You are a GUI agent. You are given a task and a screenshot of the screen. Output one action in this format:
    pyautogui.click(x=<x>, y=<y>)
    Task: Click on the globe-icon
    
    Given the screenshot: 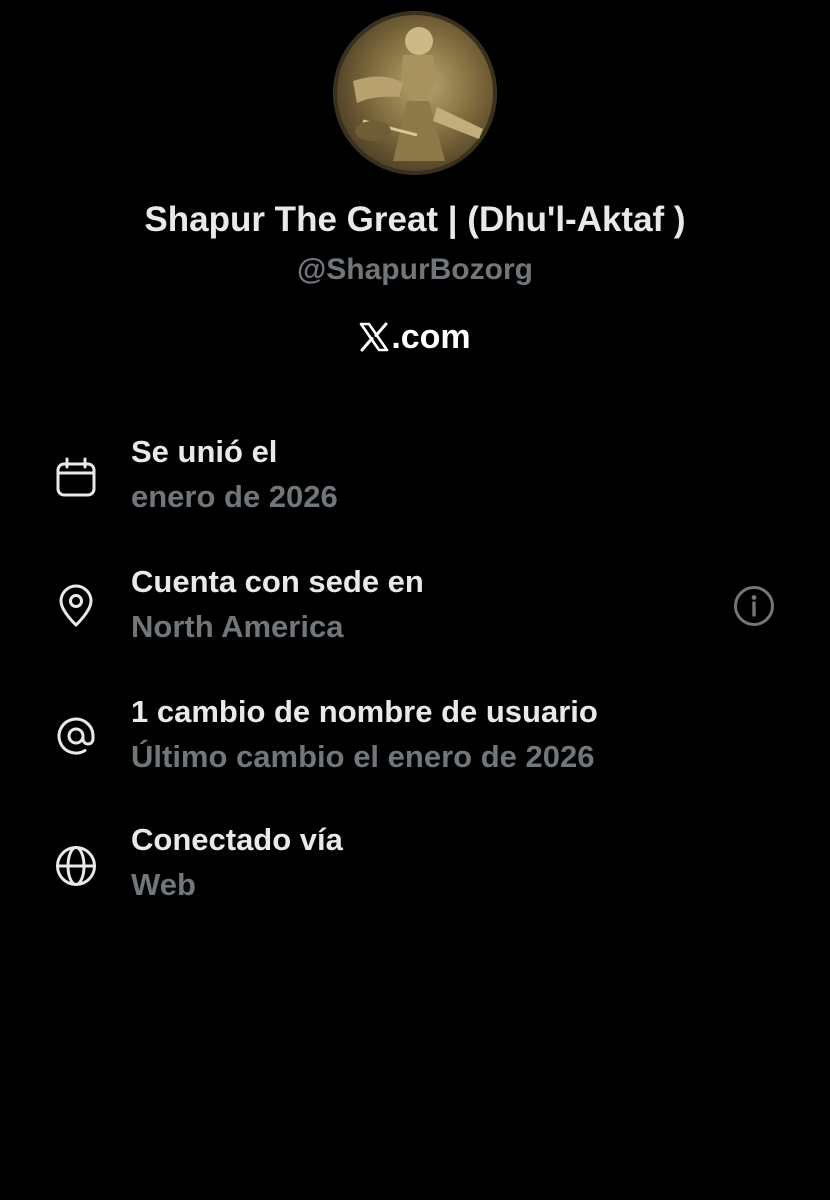 What is the action you would take?
    pyautogui.click(x=76, y=866)
    